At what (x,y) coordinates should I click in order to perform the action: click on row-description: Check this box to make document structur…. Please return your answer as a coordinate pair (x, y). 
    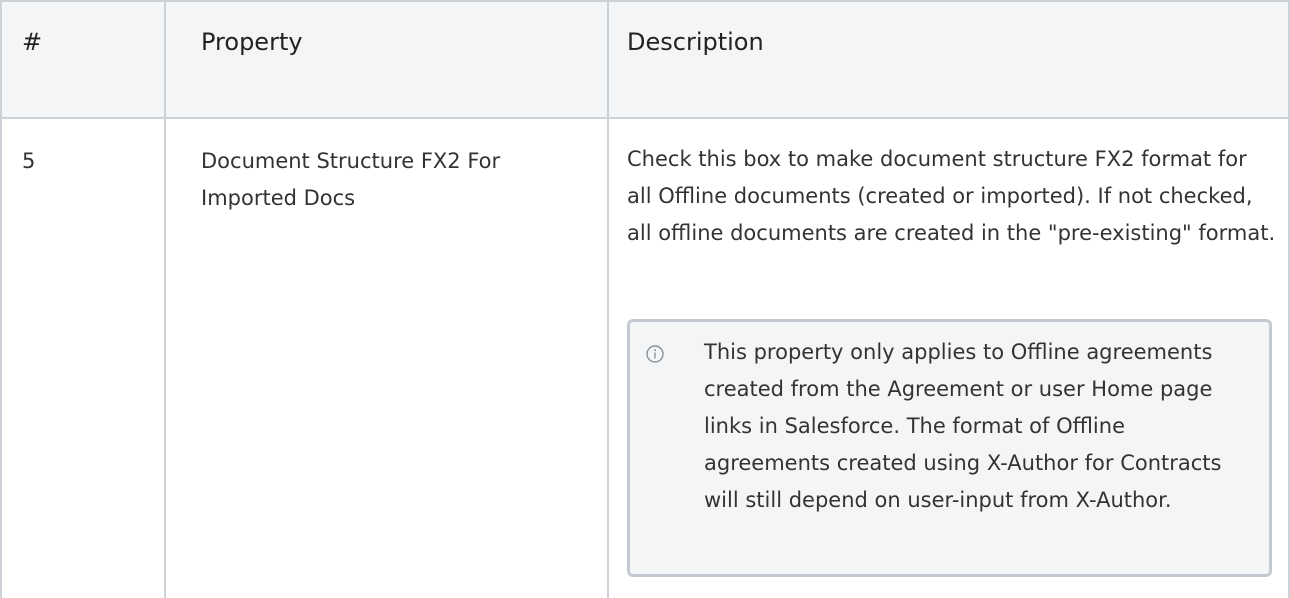
    Looking at the image, I should click on (951, 196).